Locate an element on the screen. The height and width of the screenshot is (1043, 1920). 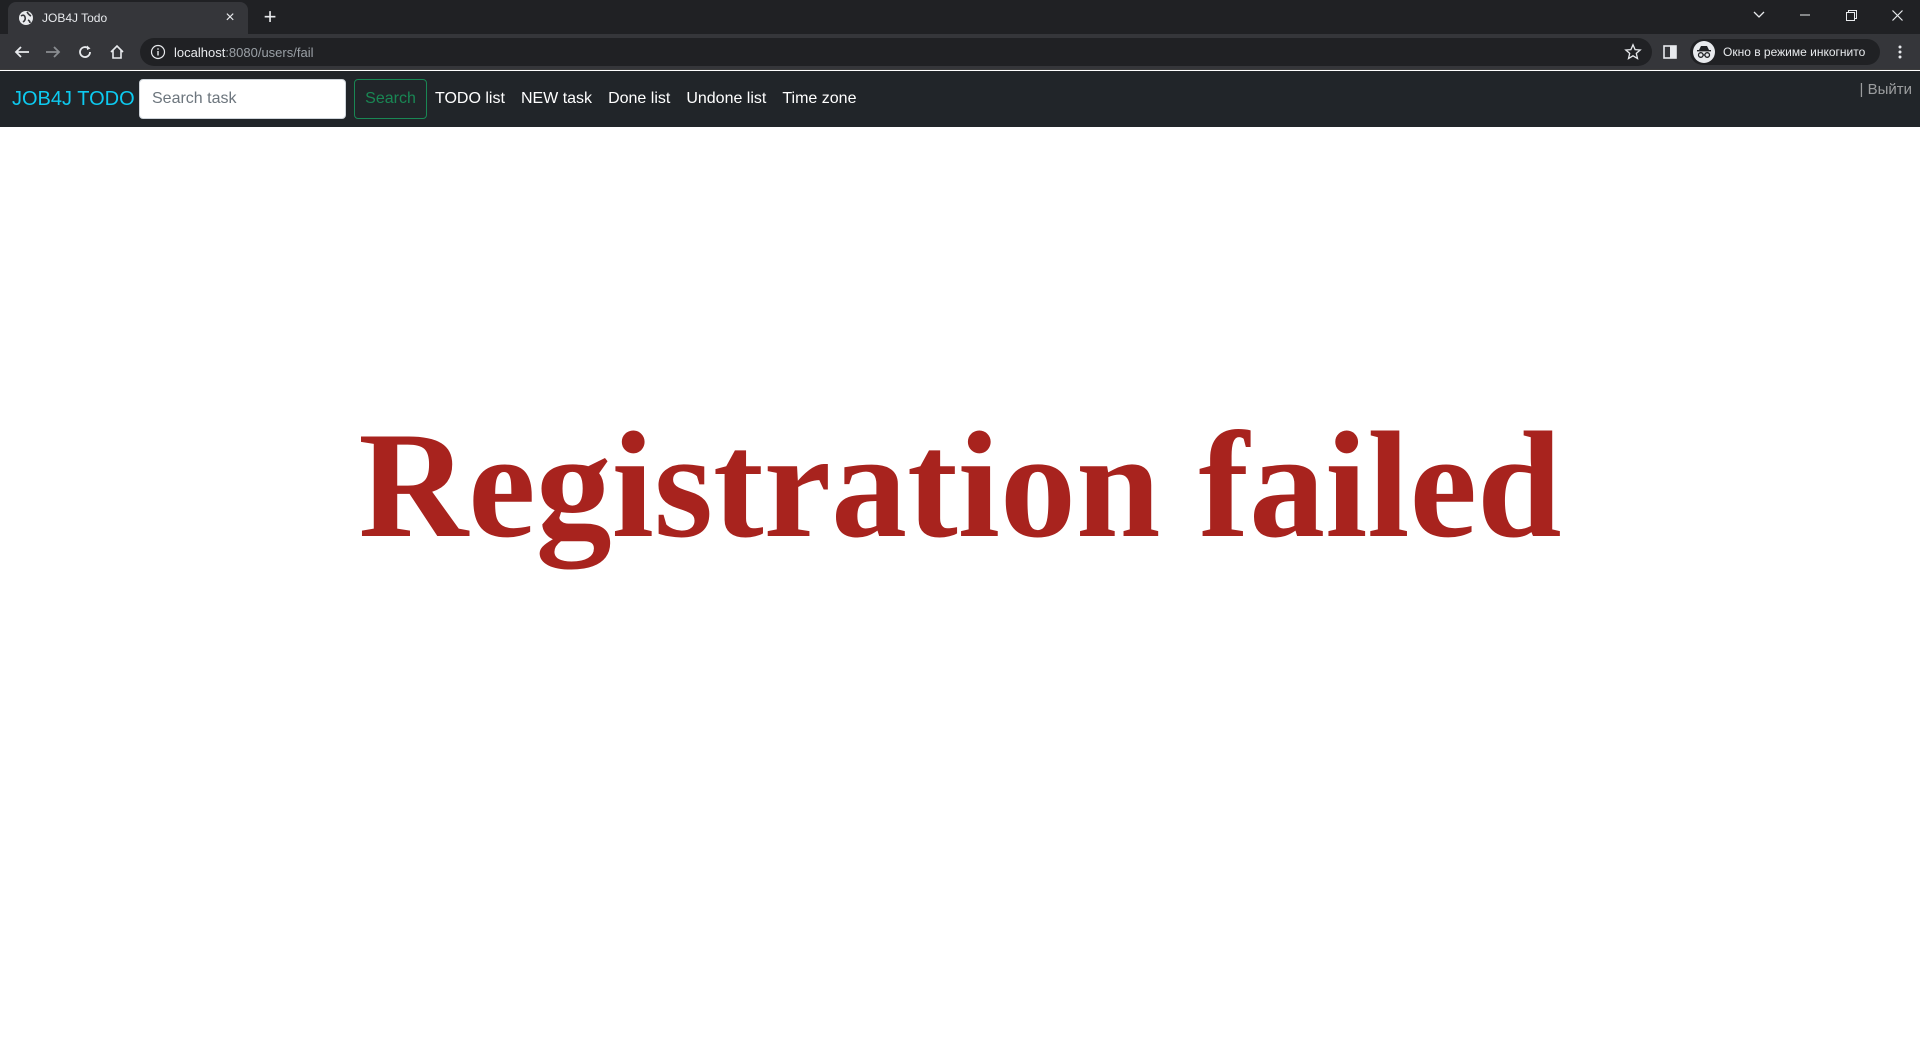
restore-icon is located at coordinates (1851, 15).